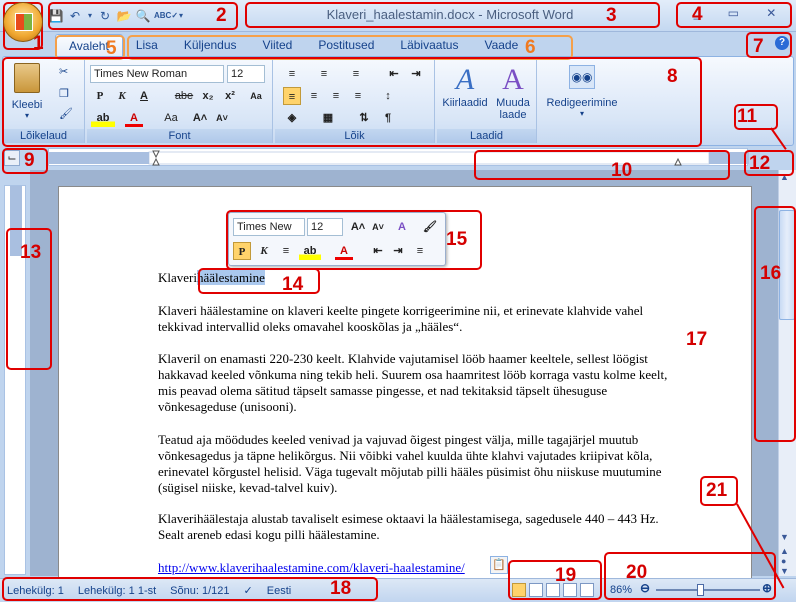 The height and width of the screenshot is (602, 796). Describe the element at coordinates (246, 74) in the screenshot. I see `font-size-select: 12` at that location.